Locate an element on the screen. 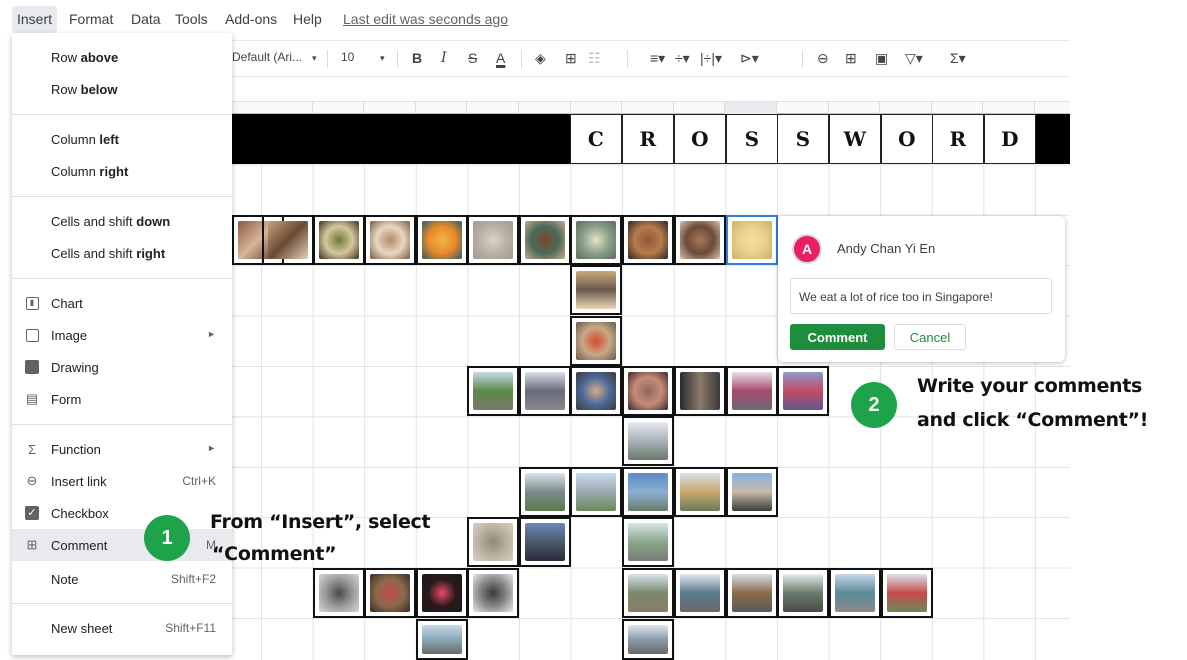 The image size is (1187, 660). text-color-button: A is located at coordinates (500, 58).